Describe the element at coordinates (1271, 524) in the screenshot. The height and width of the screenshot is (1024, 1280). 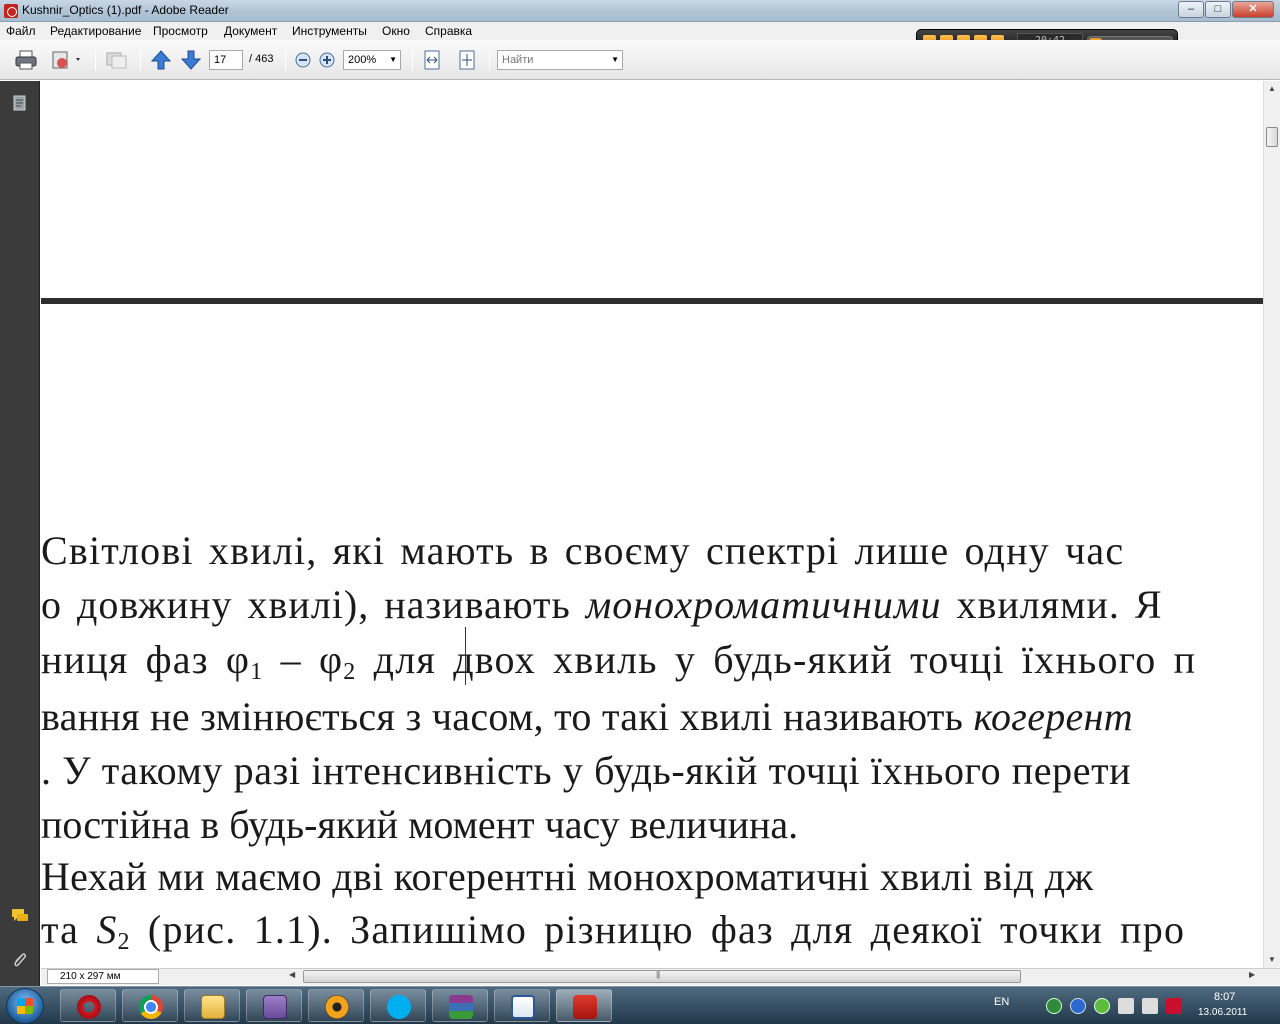
I see `vertical-scrollbar: ▲ ▼` at that location.